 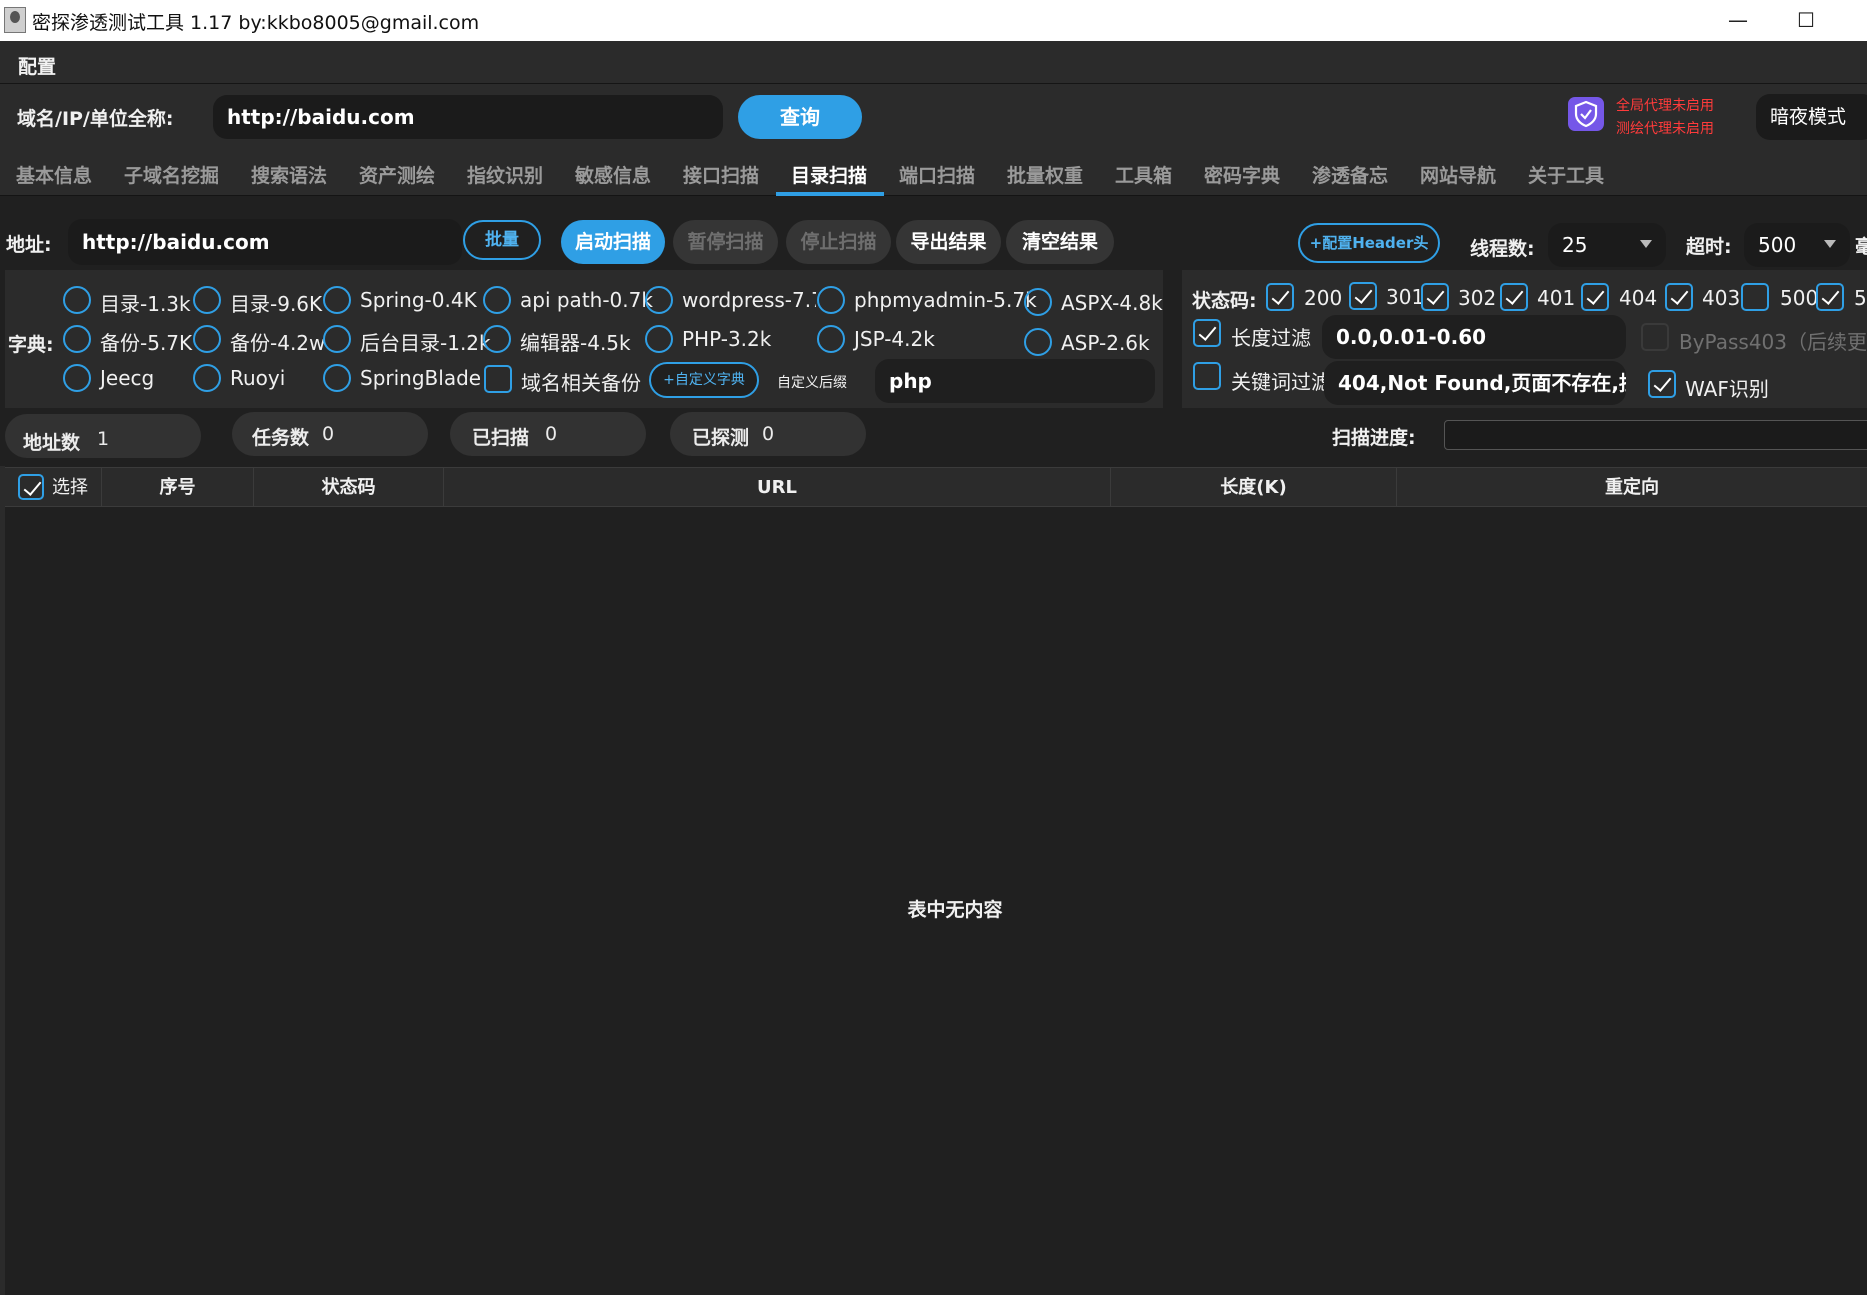 I want to click on tab-asset-mapping: 资产测绘, so click(x=397, y=174).